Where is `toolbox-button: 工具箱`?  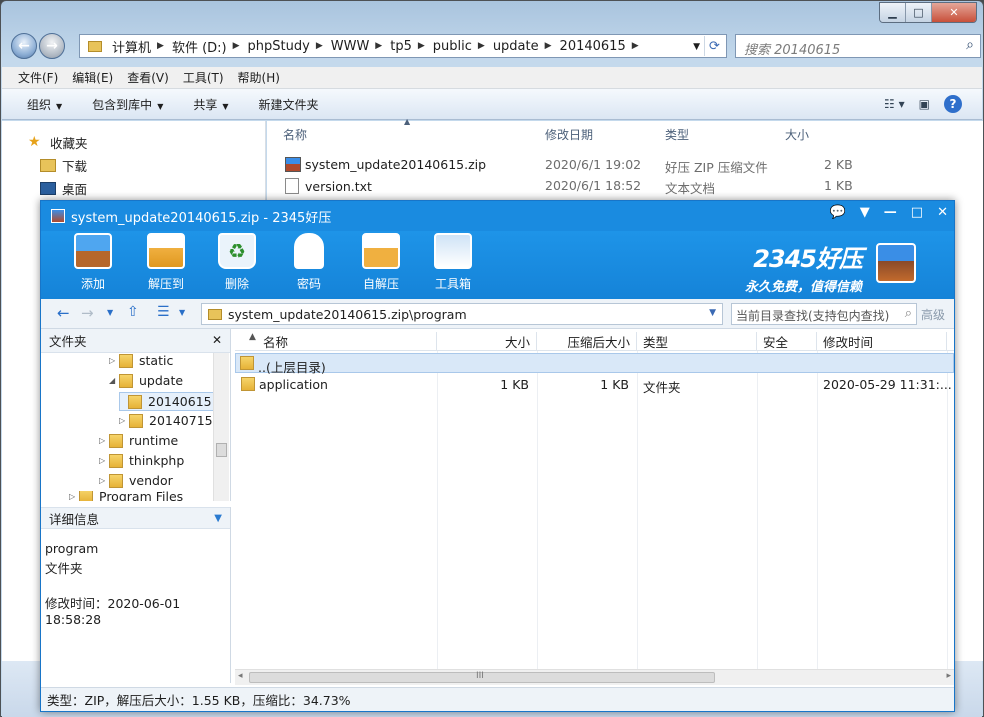
toolbox-button: 工具箱 is located at coordinates (453, 262).